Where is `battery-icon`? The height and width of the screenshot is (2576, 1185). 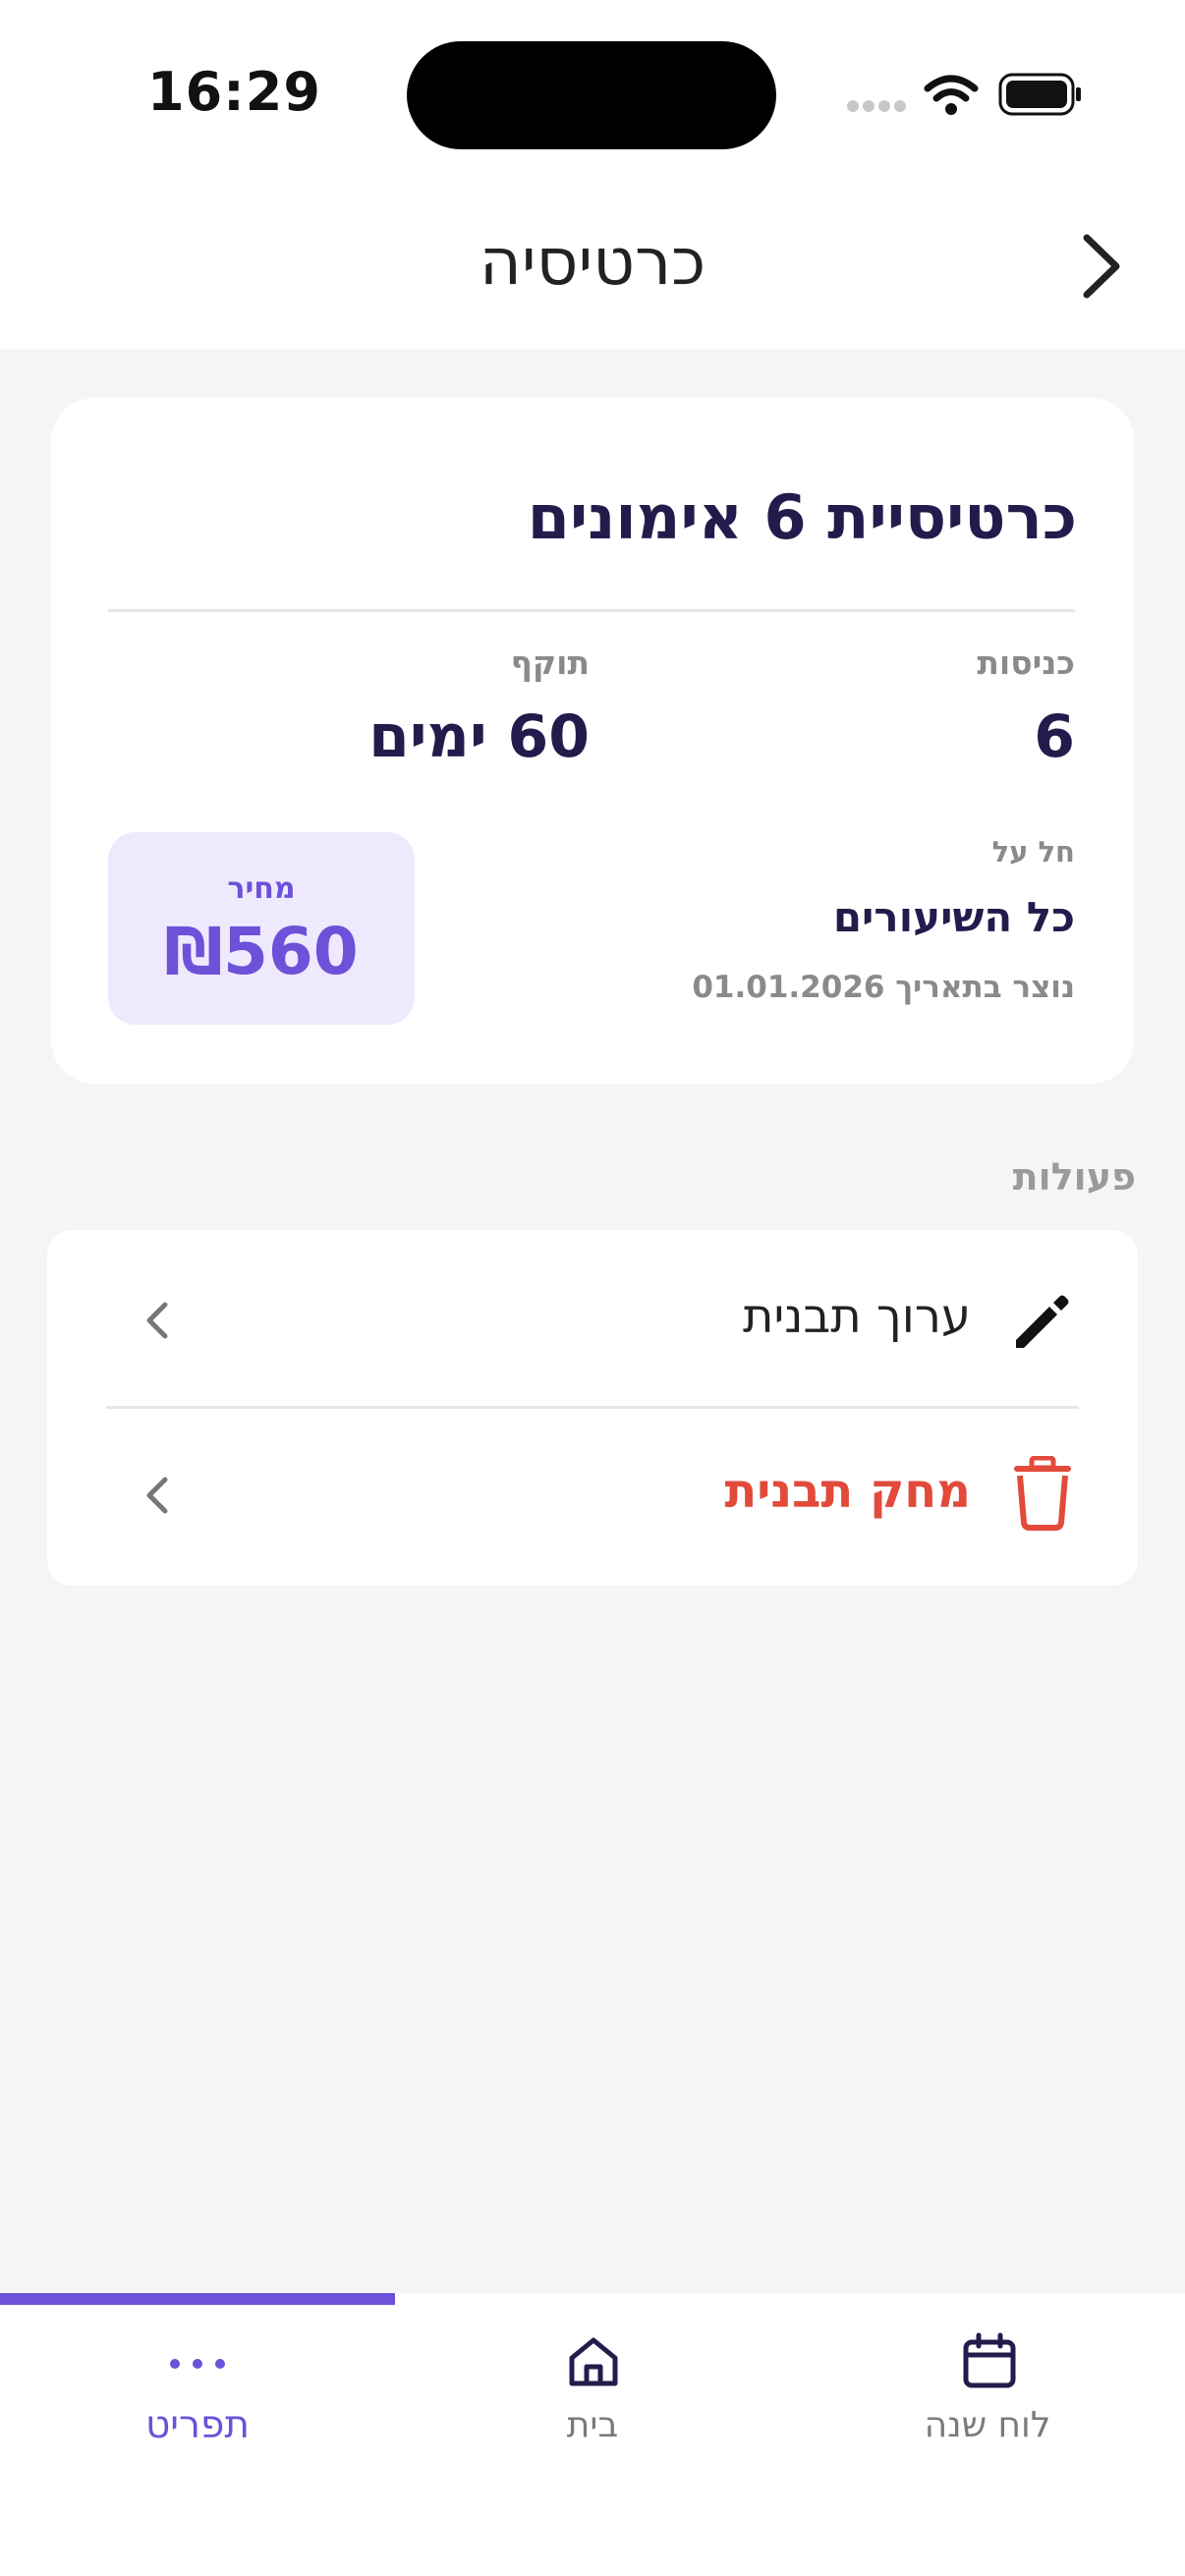
battery-icon is located at coordinates (1040, 94).